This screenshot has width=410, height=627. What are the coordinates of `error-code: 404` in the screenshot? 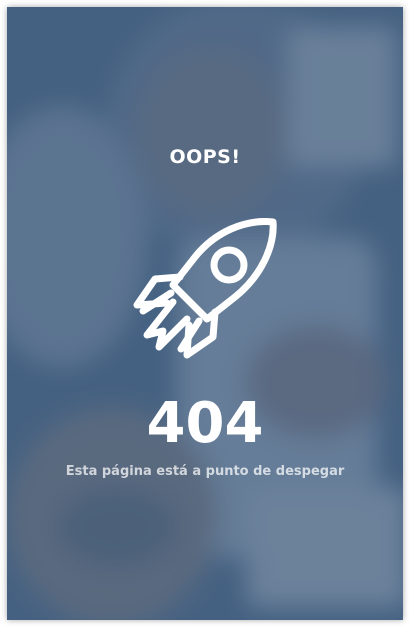 It's located at (205, 423).